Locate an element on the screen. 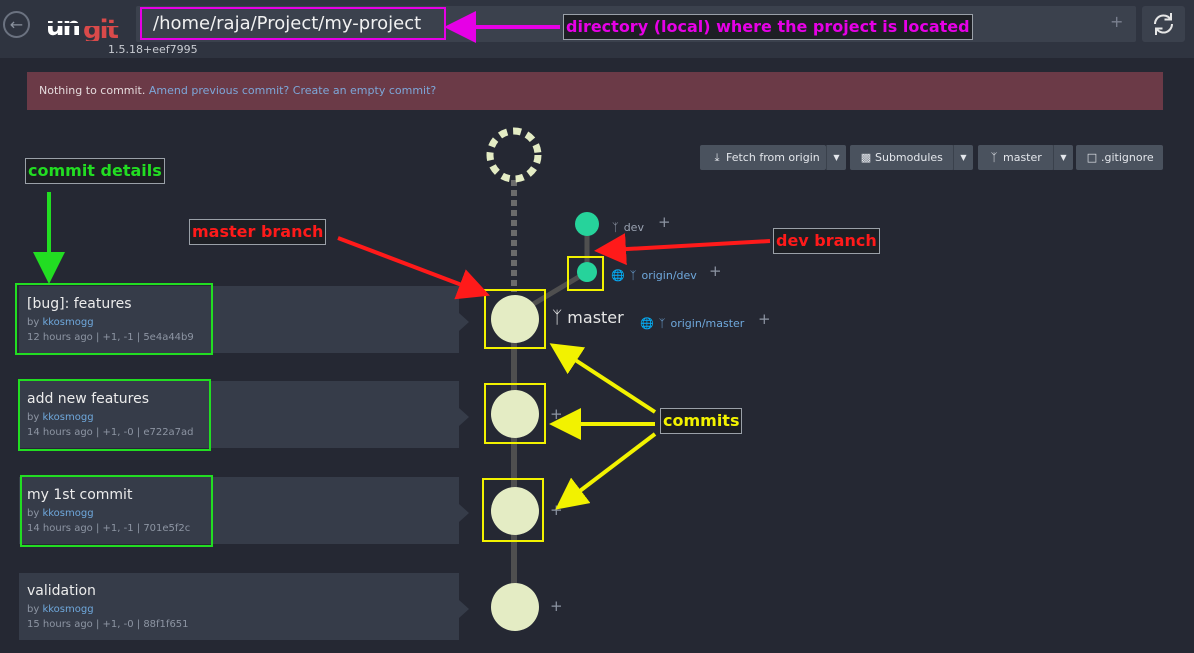  master-branch-arrow is located at coordinates (413, 268).